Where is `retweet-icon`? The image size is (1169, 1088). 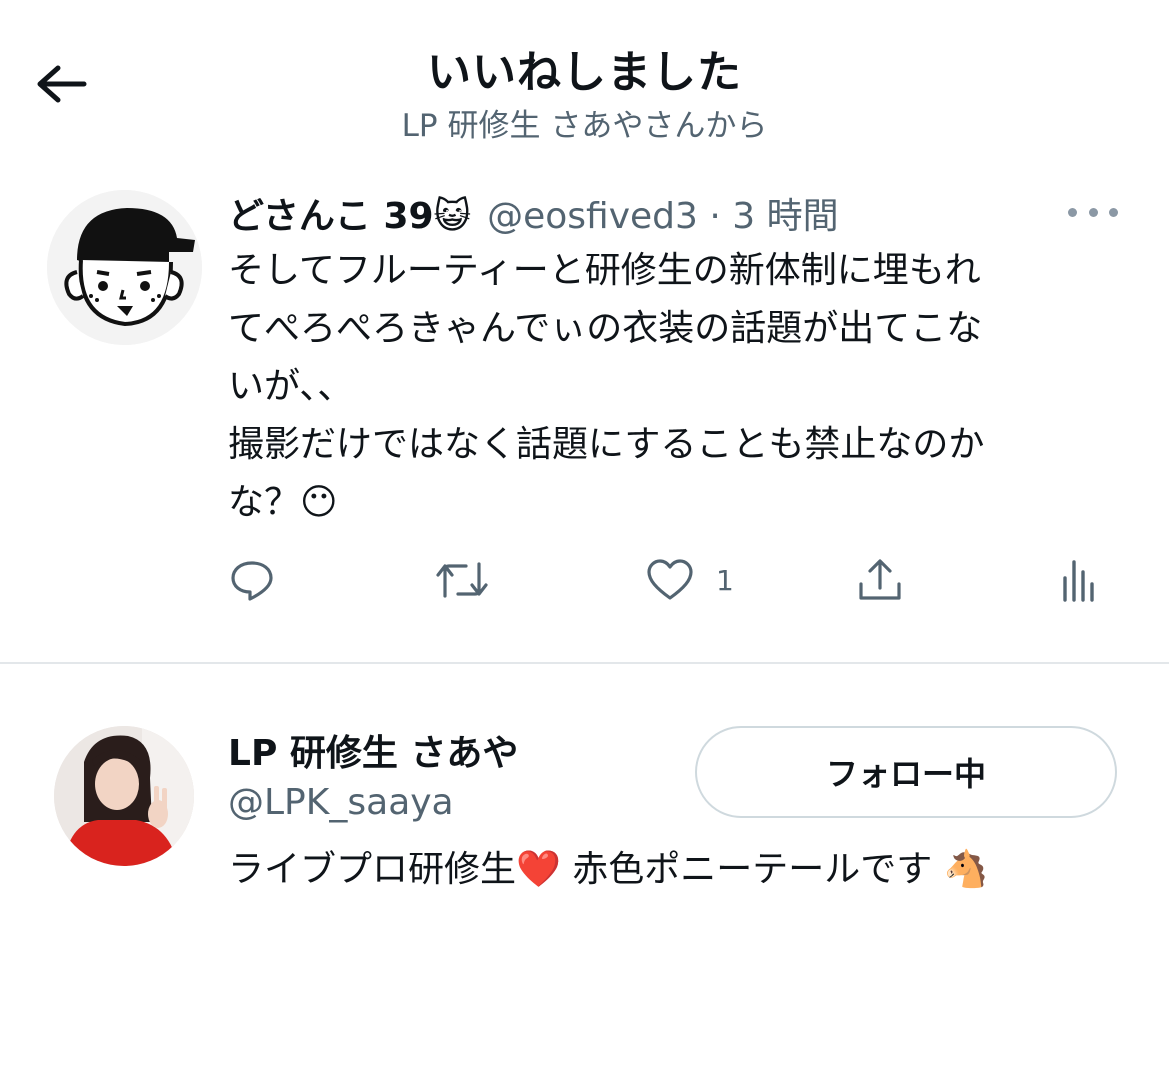
retweet-icon is located at coordinates (462, 580).